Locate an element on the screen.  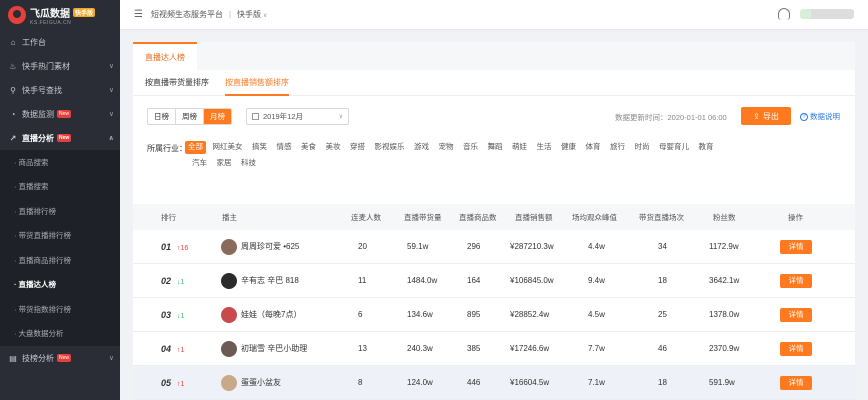
industry-chip: 萌娃 is located at coordinates (519, 147).